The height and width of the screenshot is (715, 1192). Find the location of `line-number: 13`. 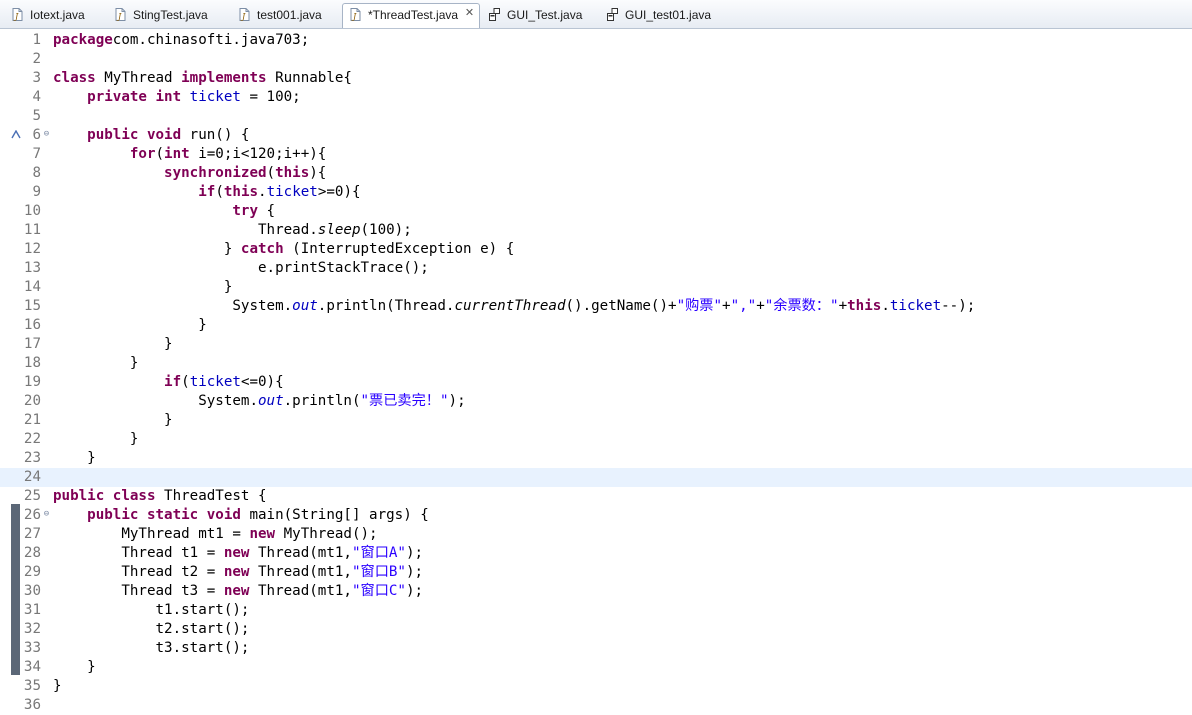

line-number: 13 is located at coordinates (32, 268).